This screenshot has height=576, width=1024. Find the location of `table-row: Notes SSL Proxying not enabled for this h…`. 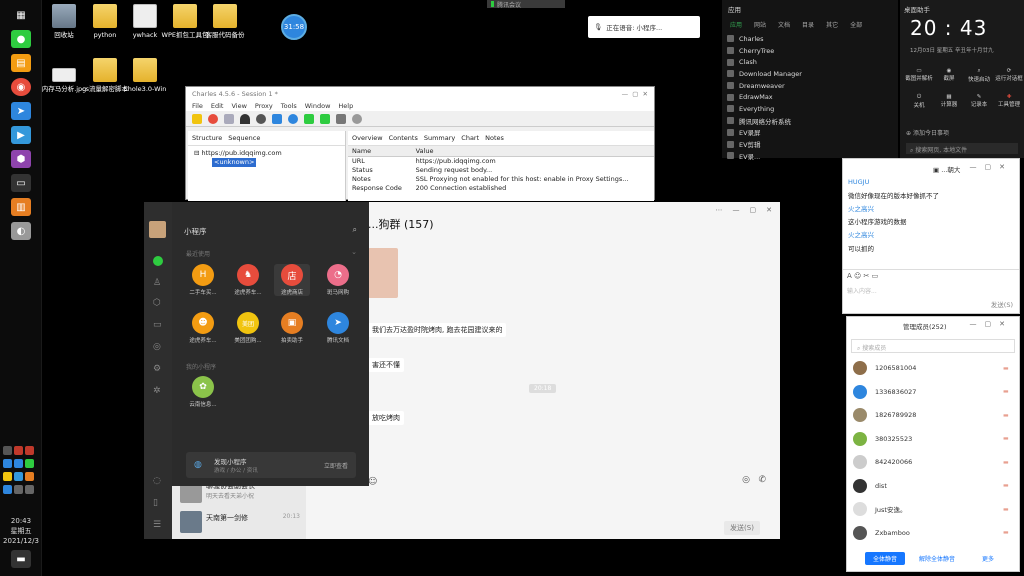

table-row: Notes SSL Proxying not enabled for this h… is located at coordinates (501, 179).